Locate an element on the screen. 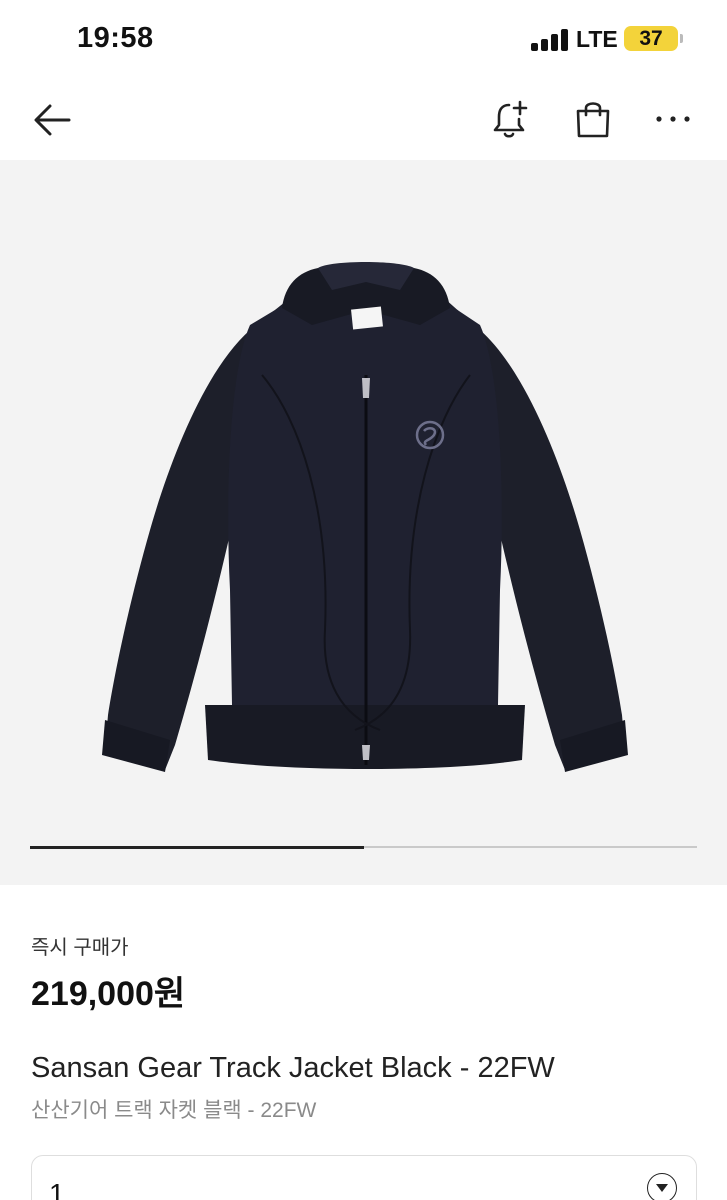 The width and height of the screenshot is (727, 1200). network-label: LTE is located at coordinates (597, 39).